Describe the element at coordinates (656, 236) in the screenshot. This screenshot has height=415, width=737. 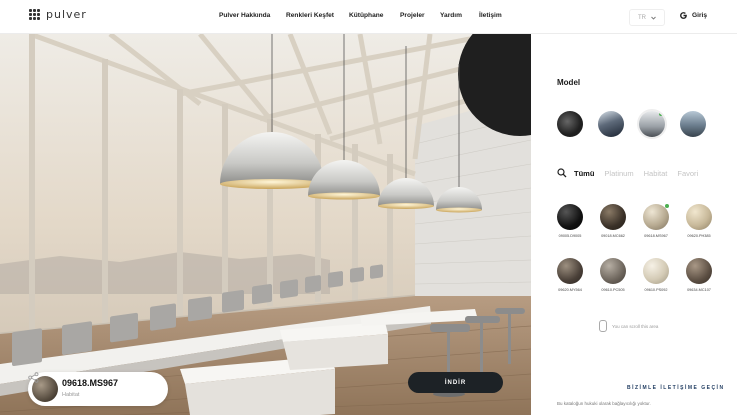
I see `swatch-code: 09618.MS967` at that location.